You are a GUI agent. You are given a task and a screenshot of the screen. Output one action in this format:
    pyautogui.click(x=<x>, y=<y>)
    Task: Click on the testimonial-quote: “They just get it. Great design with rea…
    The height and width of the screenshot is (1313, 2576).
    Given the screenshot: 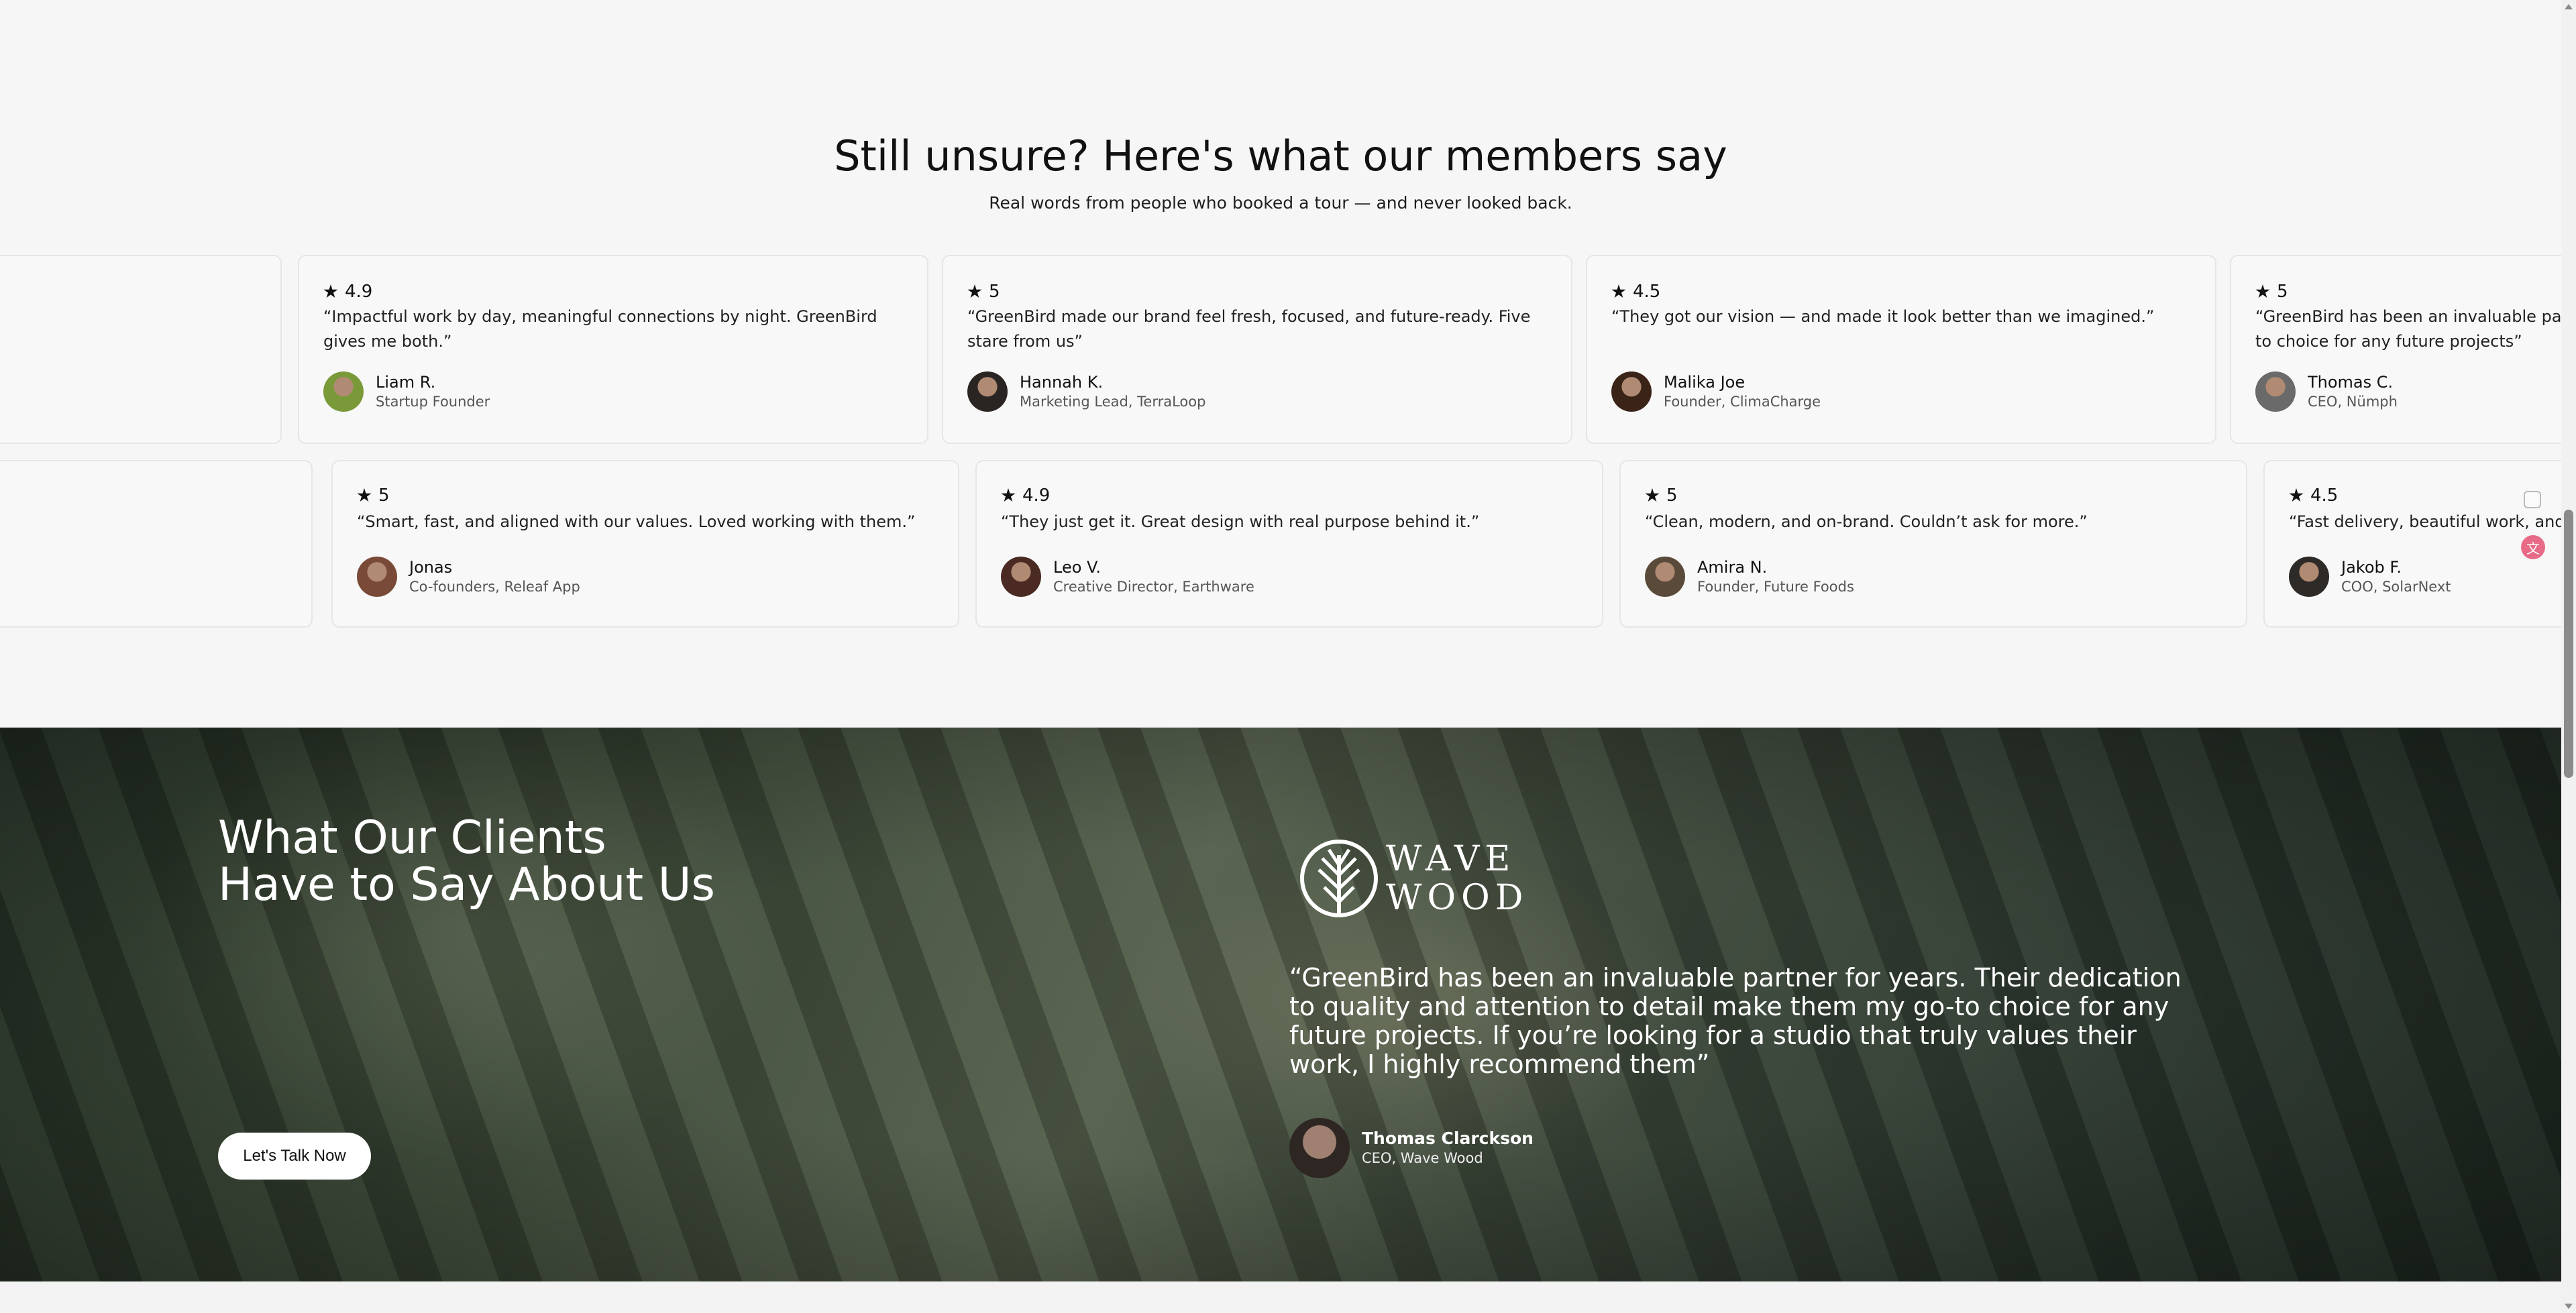 What is the action you would take?
    pyautogui.click(x=1240, y=521)
    